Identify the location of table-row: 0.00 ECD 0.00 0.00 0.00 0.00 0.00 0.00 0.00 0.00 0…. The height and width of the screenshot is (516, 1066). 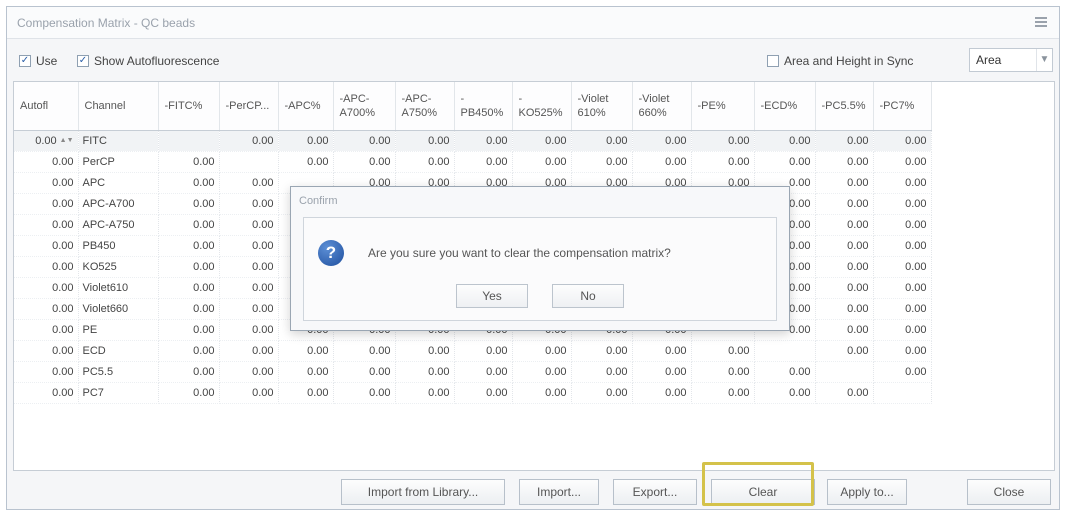
(473, 351).